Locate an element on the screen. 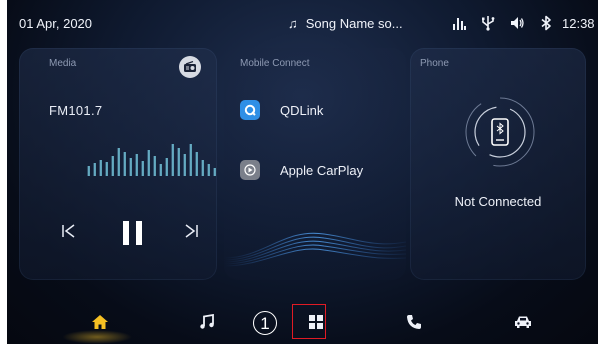 The width and height of the screenshot is (605, 344). app-label: Apple CarPlay is located at coordinates (322, 170).